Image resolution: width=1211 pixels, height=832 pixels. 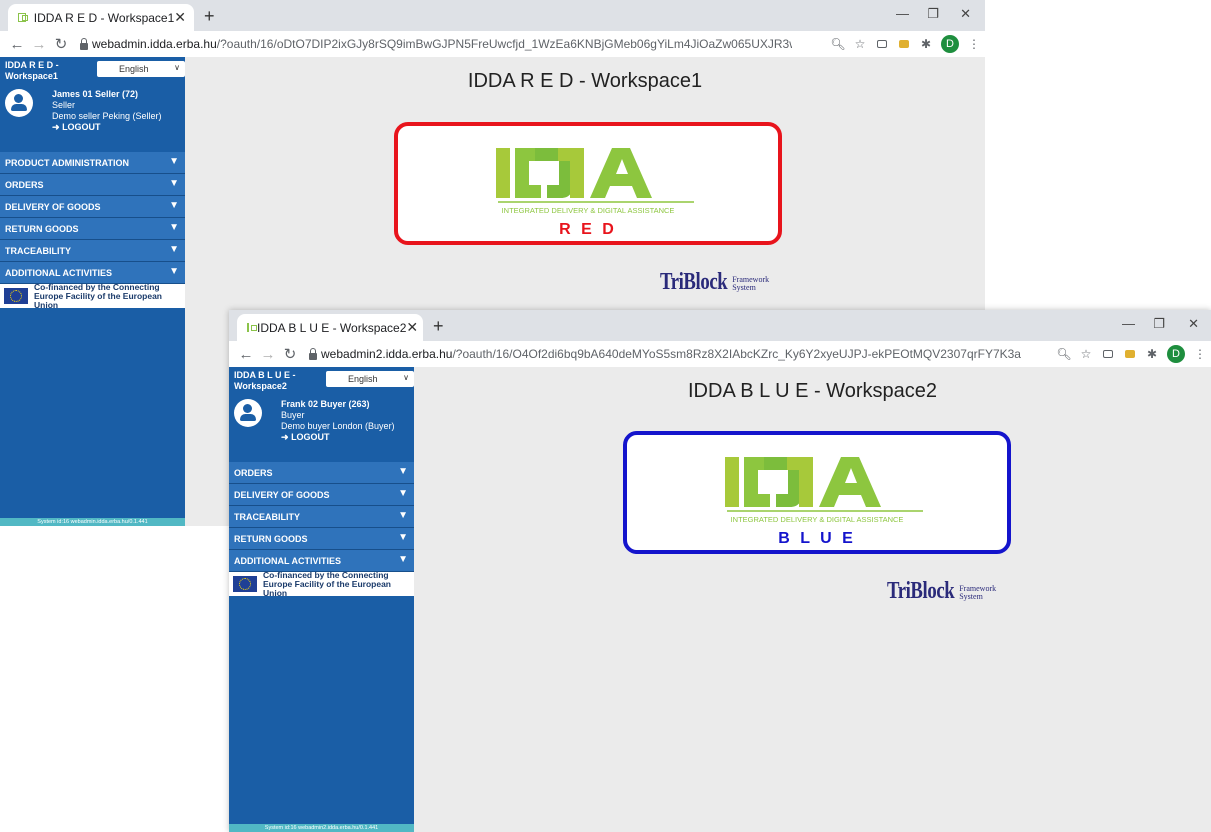 I want to click on menu-label: DELIVERY OF GOODS, so click(x=282, y=494).